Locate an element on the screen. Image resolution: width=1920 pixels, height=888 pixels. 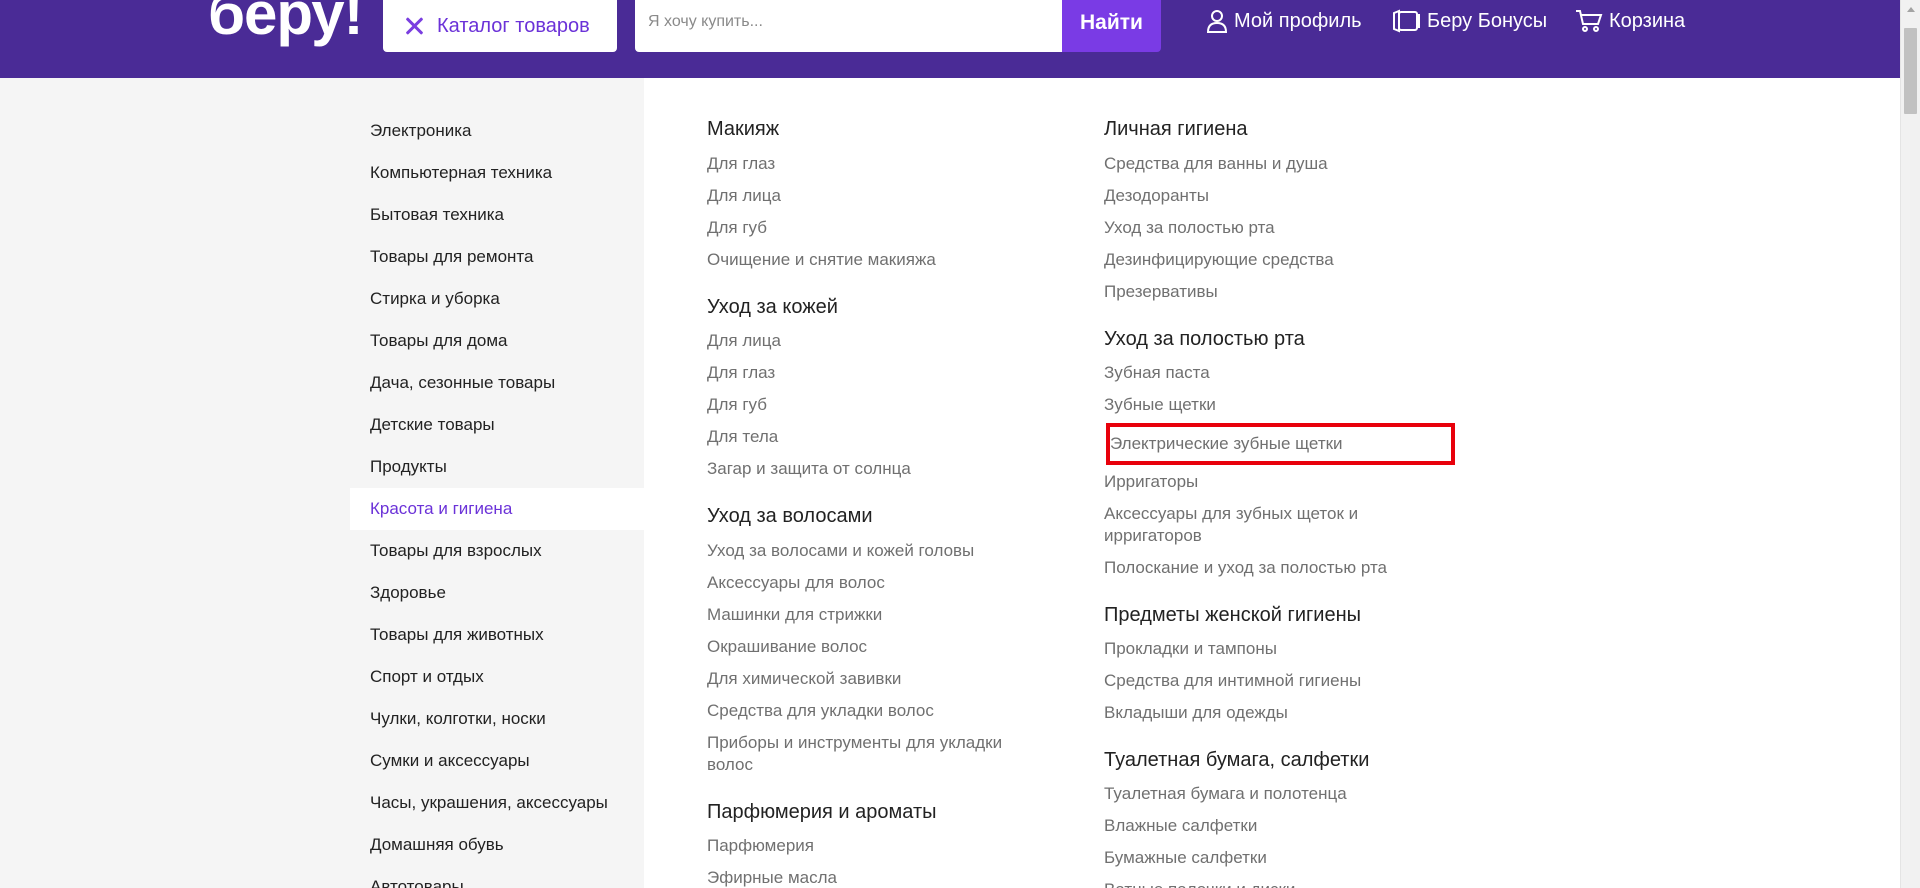
user-icon is located at coordinates (1217, 21).